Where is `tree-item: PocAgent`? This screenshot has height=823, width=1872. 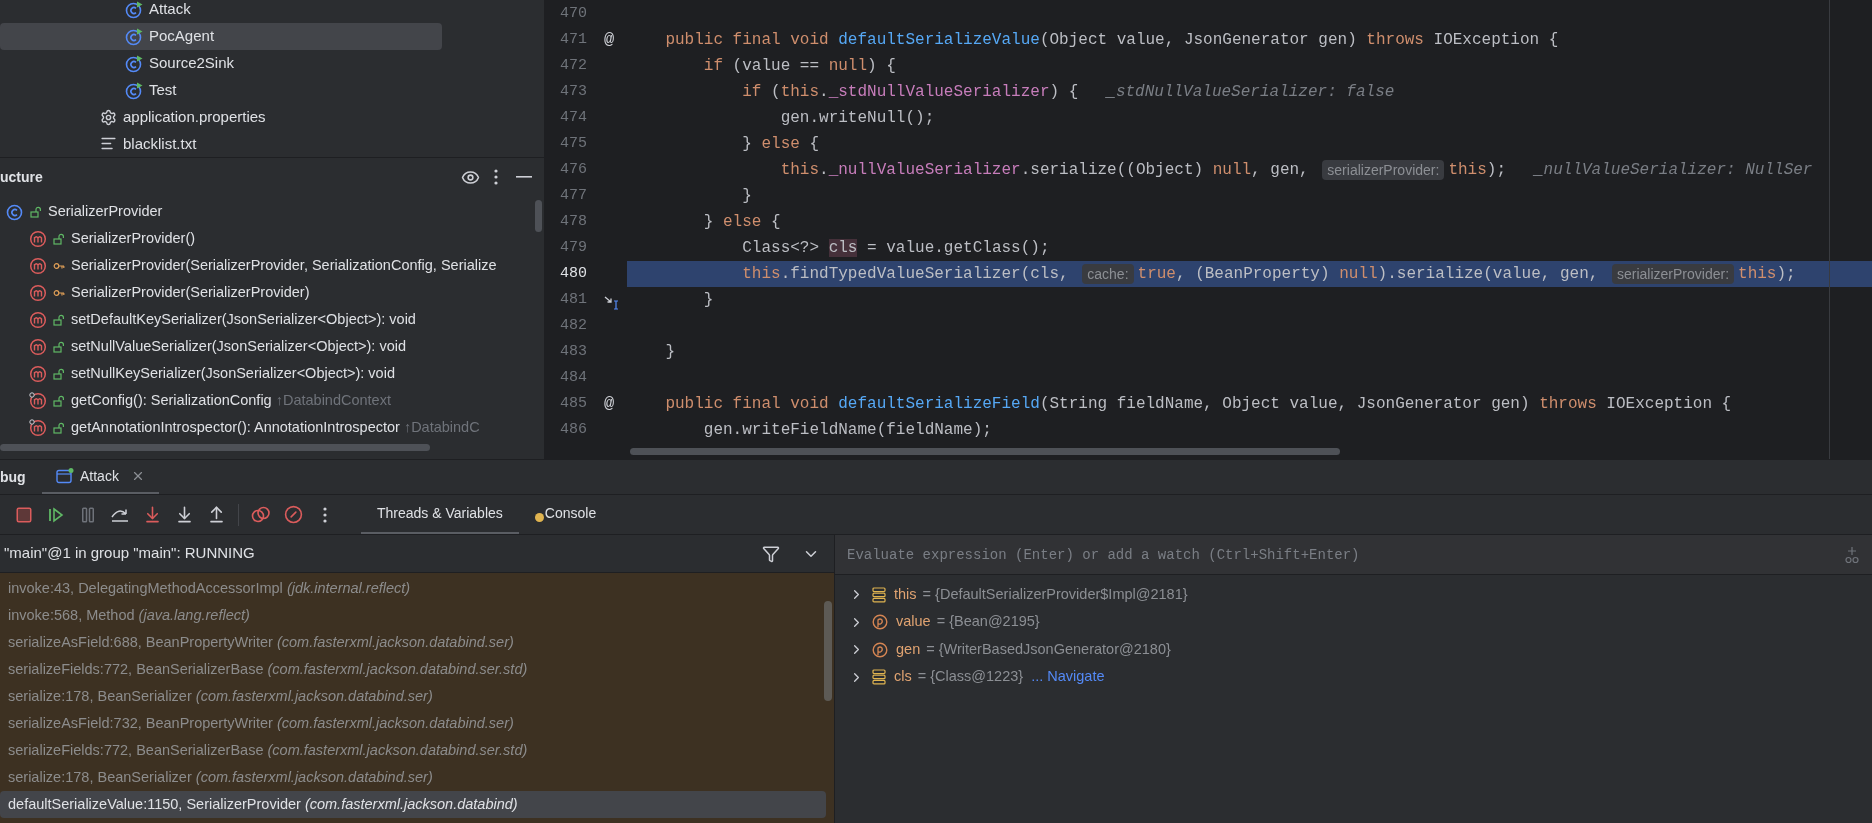
tree-item: PocAgent is located at coordinates (221, 36).